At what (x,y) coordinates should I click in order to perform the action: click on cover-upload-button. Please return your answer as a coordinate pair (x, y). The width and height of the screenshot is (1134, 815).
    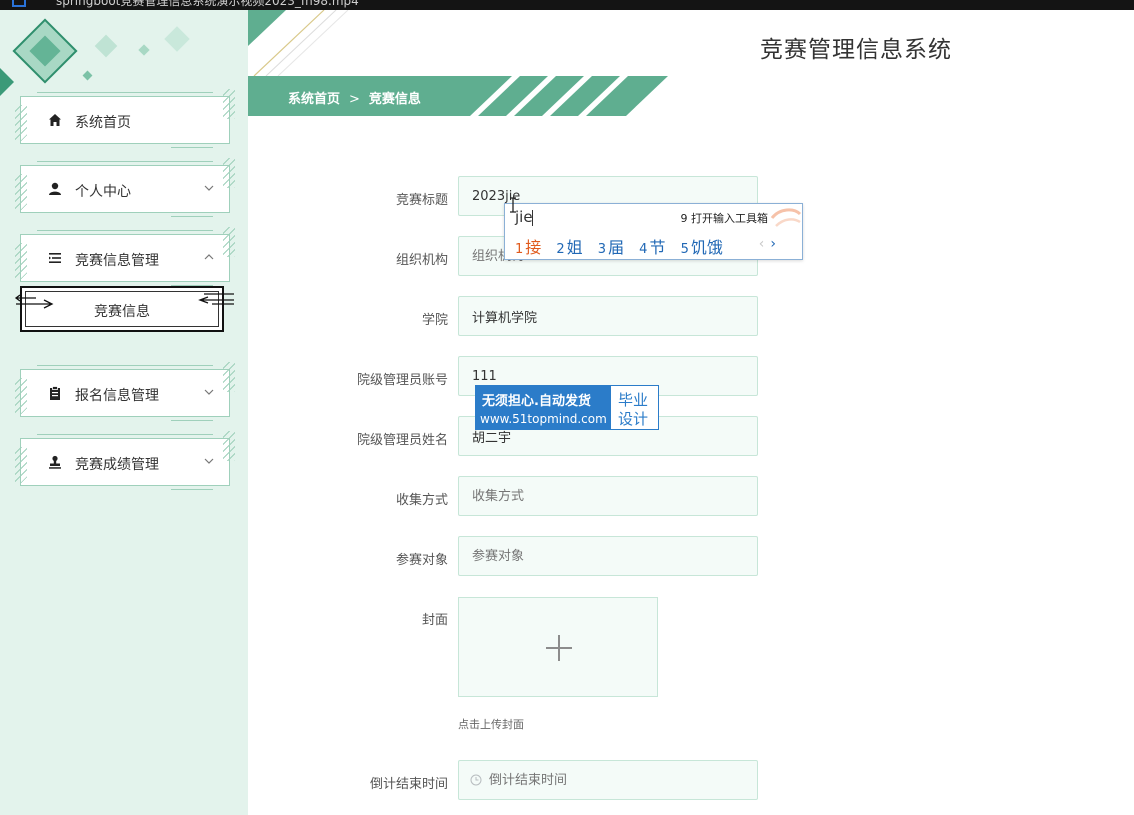
    Looking at the image, I should click on (558, 647).